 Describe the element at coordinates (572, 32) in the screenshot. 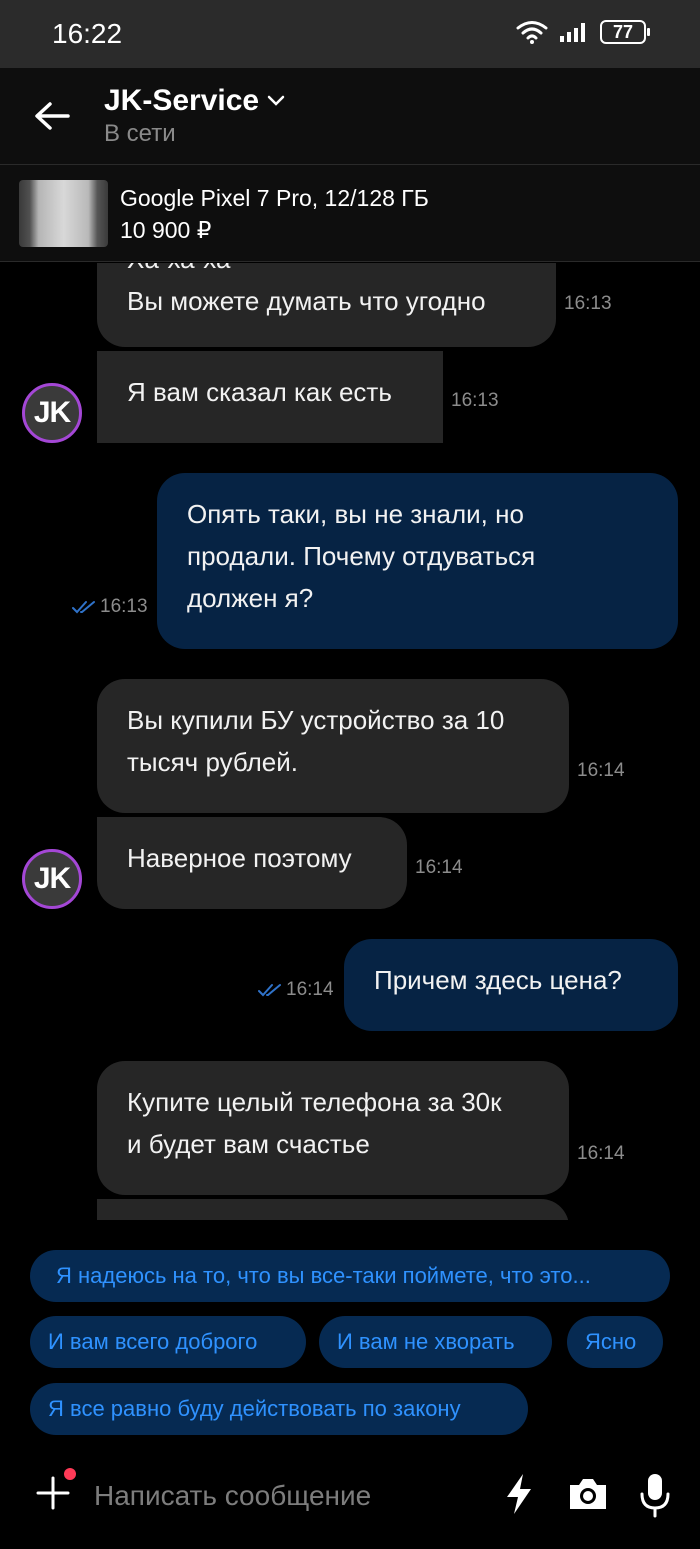

I see `signal-icon` at that location.